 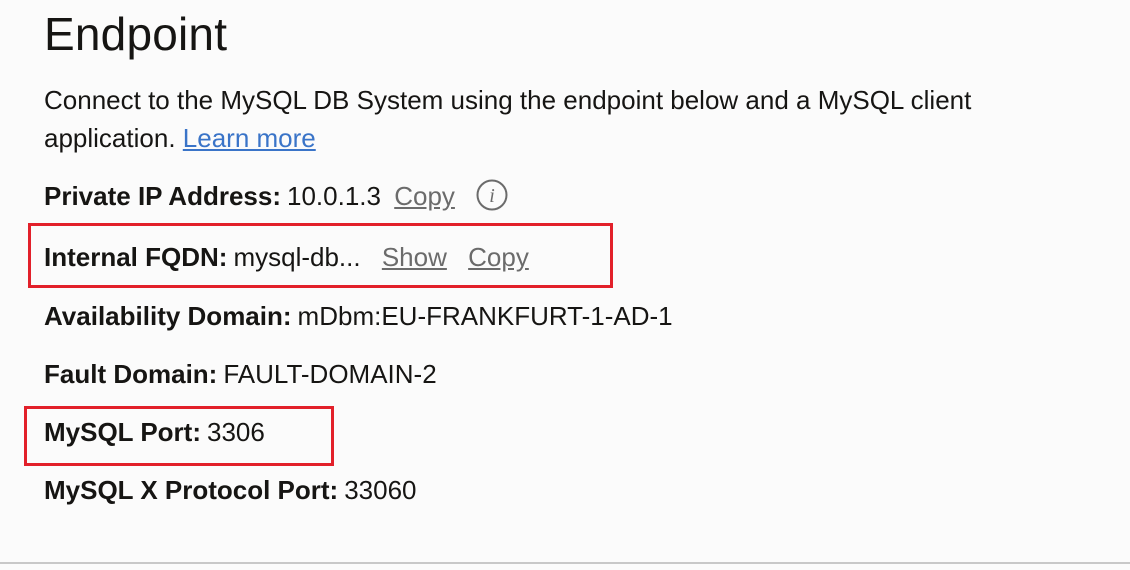 What do you see at coordinates (320, 255) in the screenshot?
I see `fqdn-highlight-box` at bounding box center [320, 255].